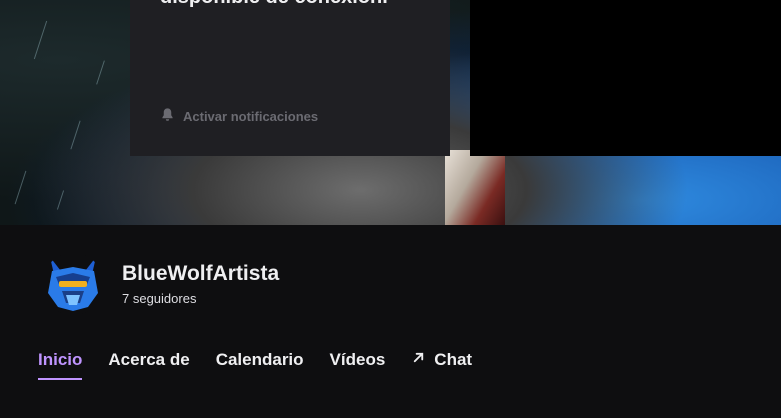 The width and height of the screenshot is (781, 418). I want to click on bell-icon, so click(167, 116).